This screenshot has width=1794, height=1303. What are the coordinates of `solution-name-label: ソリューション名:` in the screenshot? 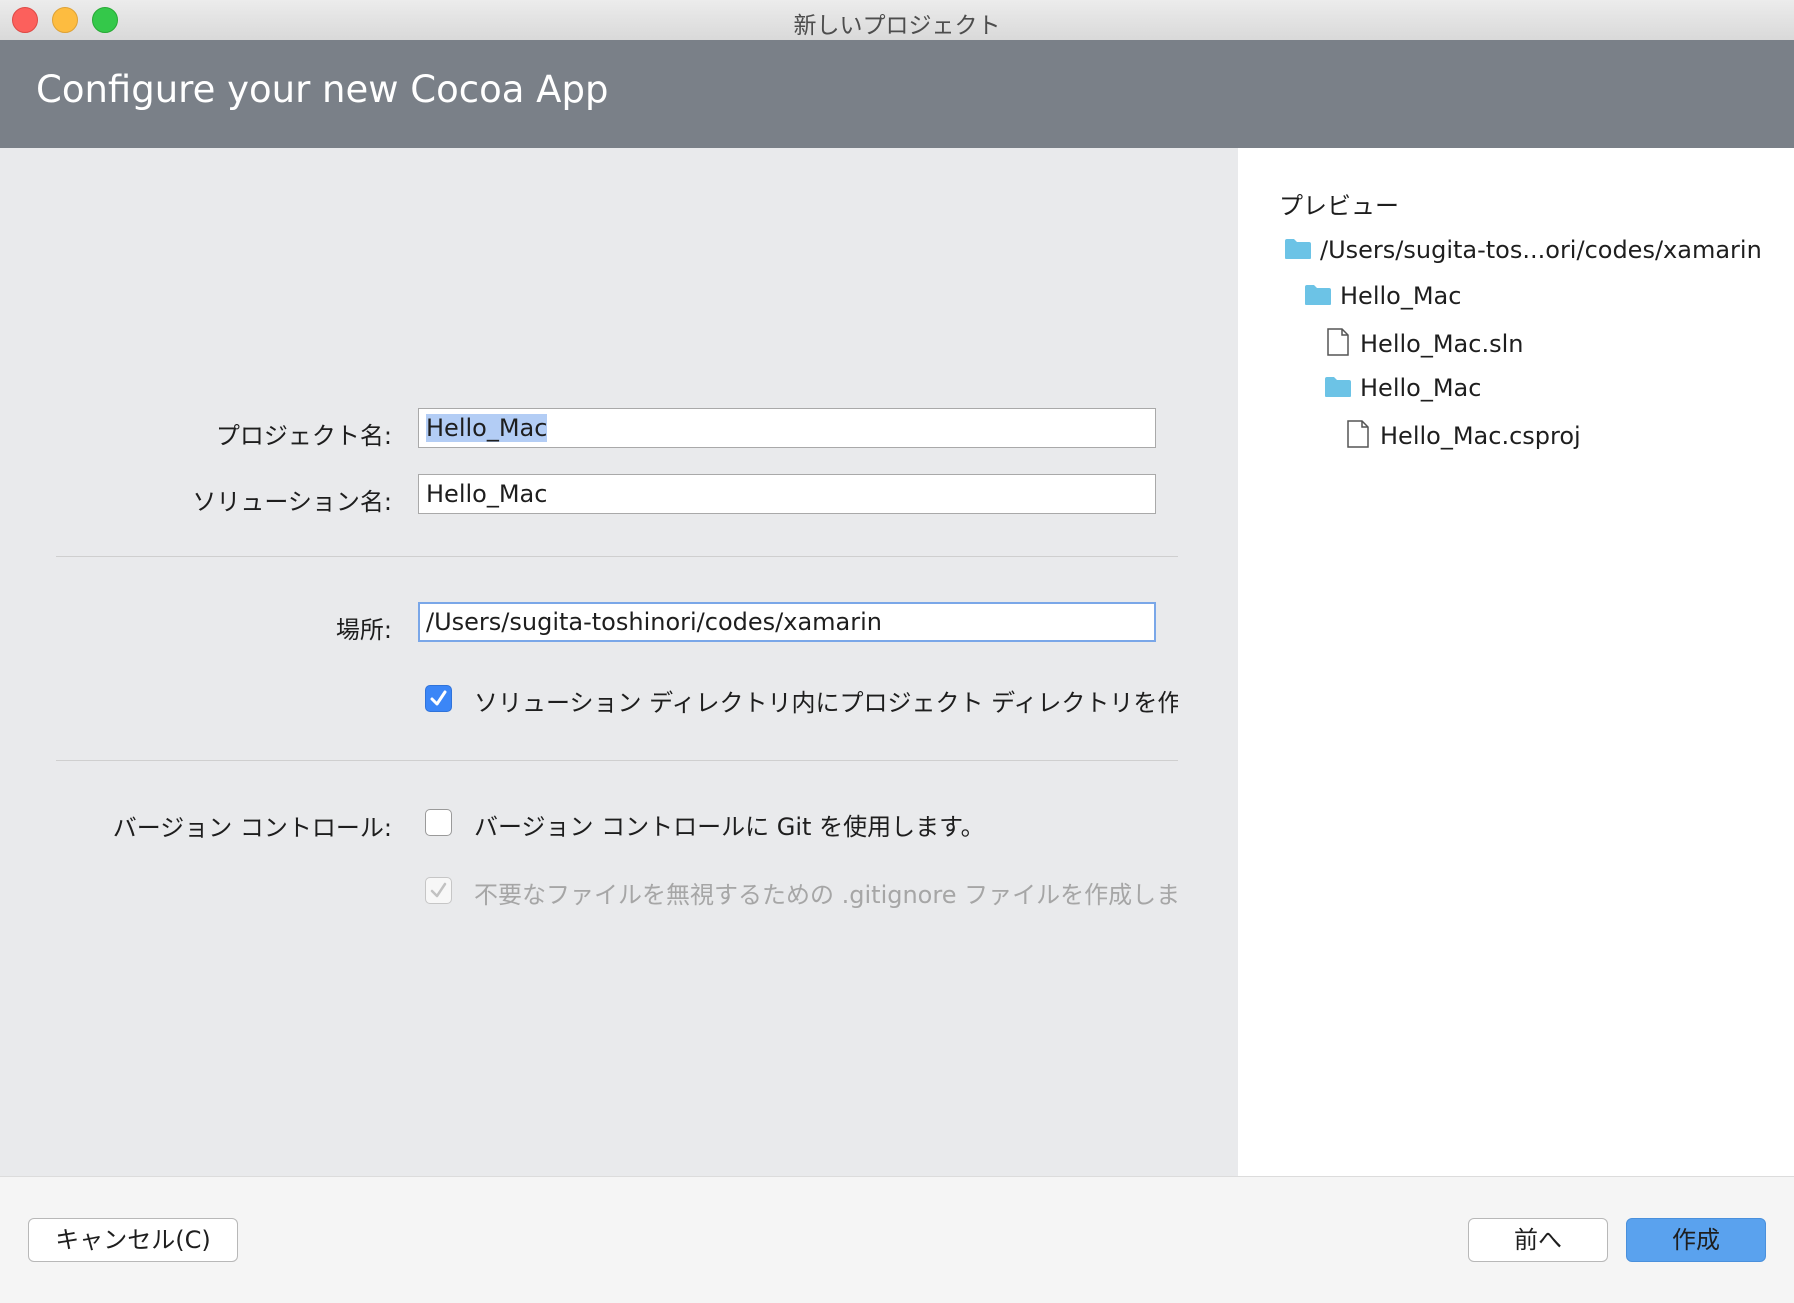 It's located at (292, 502).